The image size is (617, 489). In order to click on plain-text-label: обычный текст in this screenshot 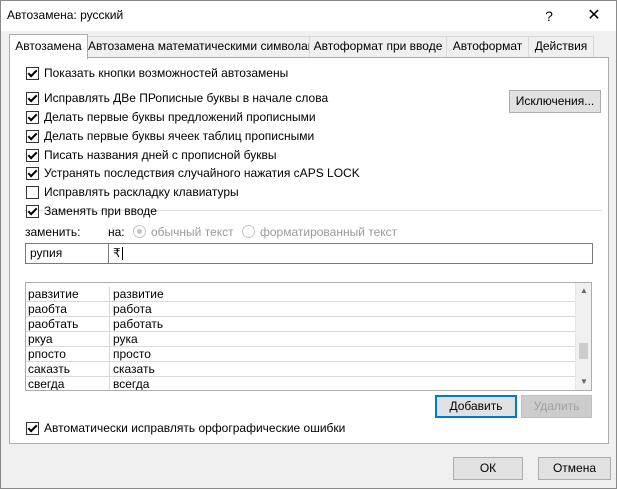, I will do `click(192, 232)`.